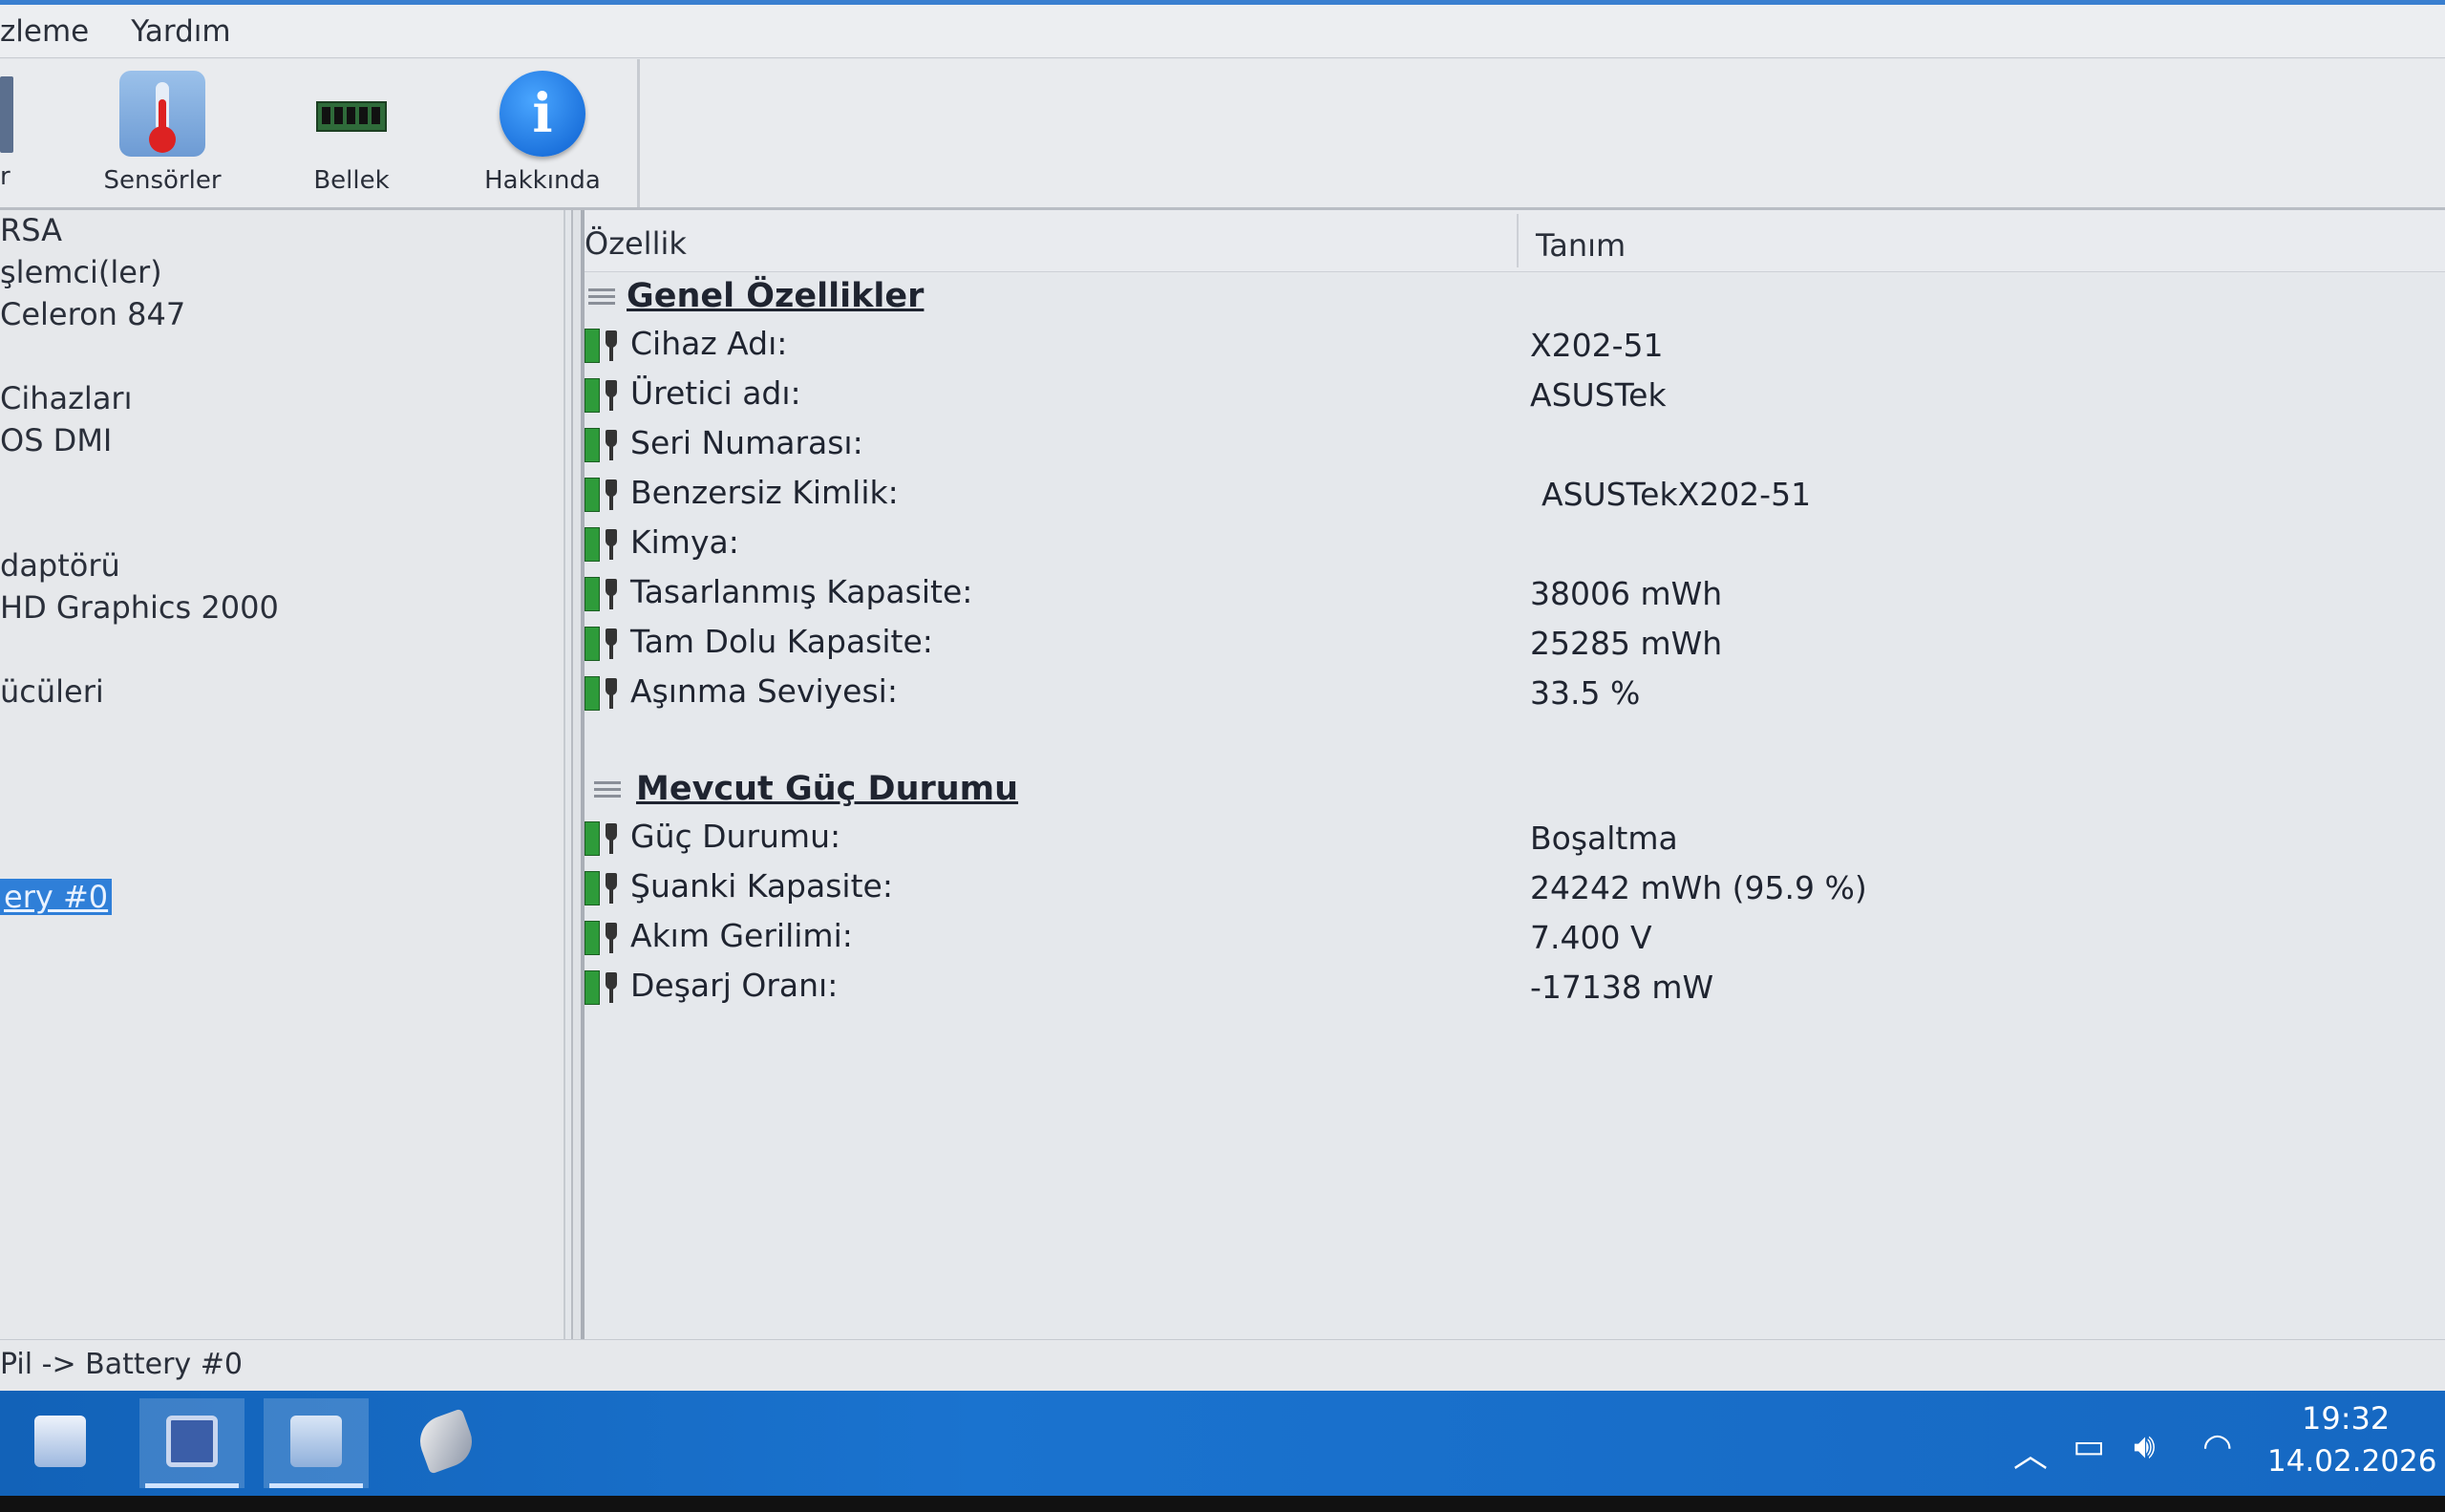 The image size is (2445, 1512). Describe the element at coordinates (1515, 241) in the screenshot. I see `column-header: Özellik Tanım` at that location.